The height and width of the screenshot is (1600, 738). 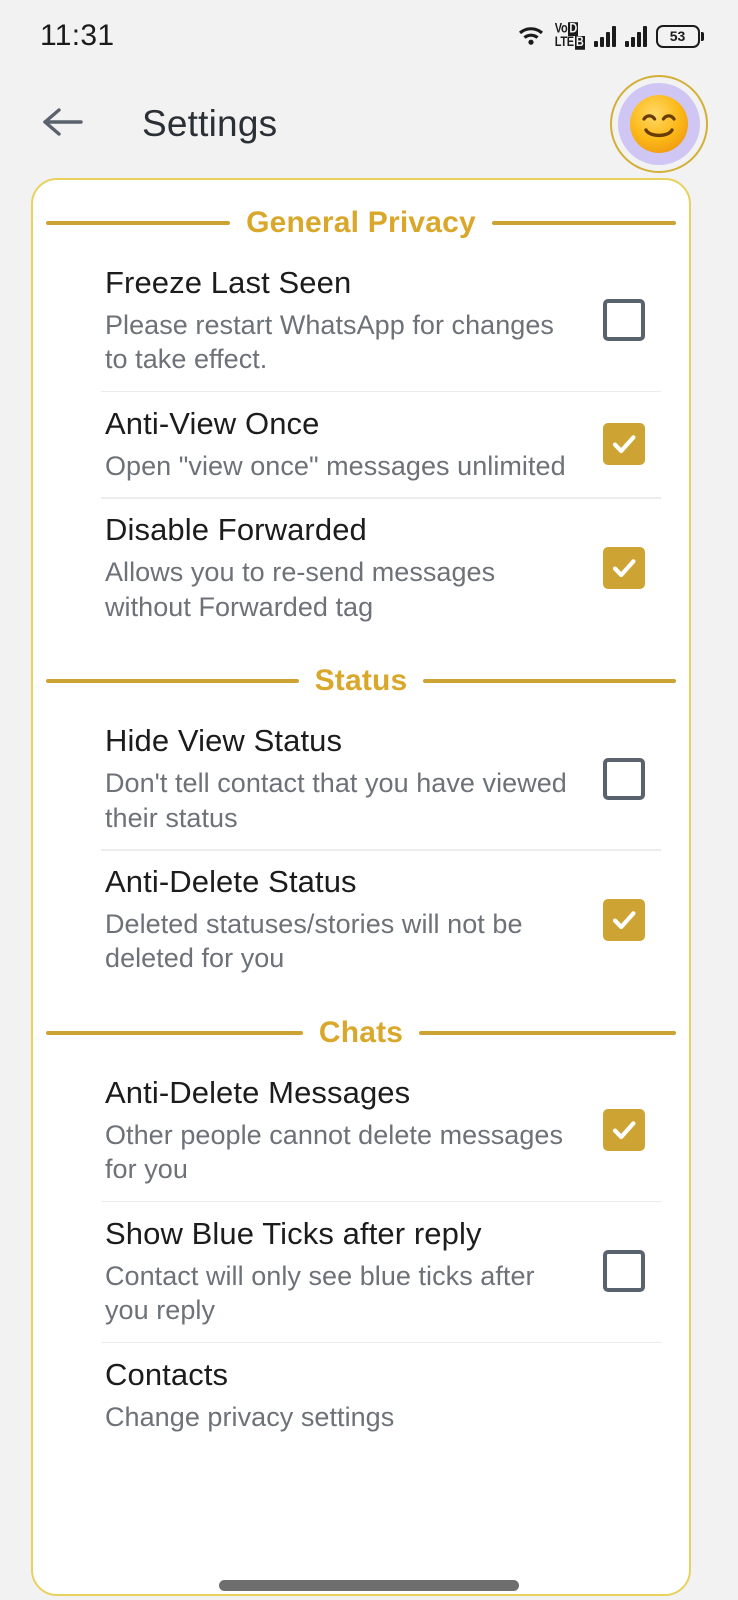 I want to click on avatar-image, so click(x=659, y=124).